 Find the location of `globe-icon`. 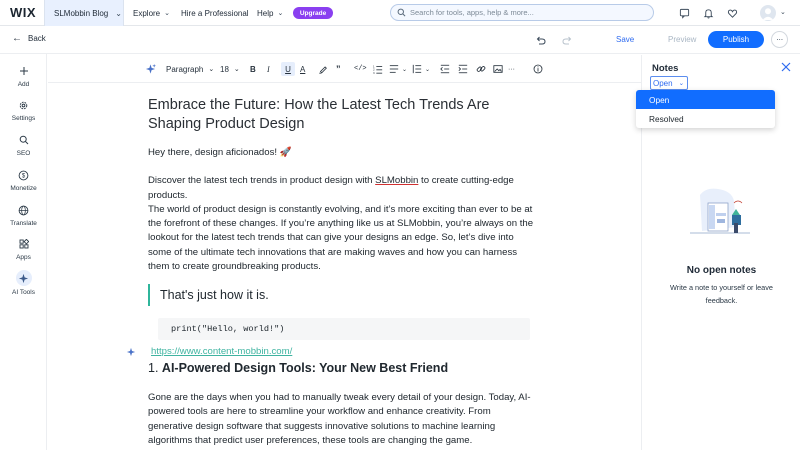

globe-icon is located at coordinates (24, 210).